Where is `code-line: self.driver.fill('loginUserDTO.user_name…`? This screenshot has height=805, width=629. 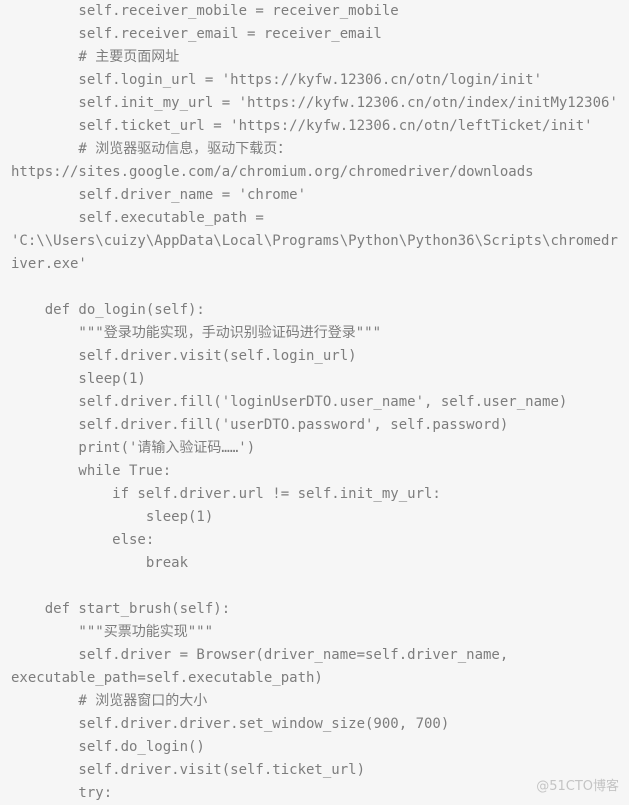
code-line: self.driver.fill('loginUserDTO.user_name… is located at coordinates (289, 402).